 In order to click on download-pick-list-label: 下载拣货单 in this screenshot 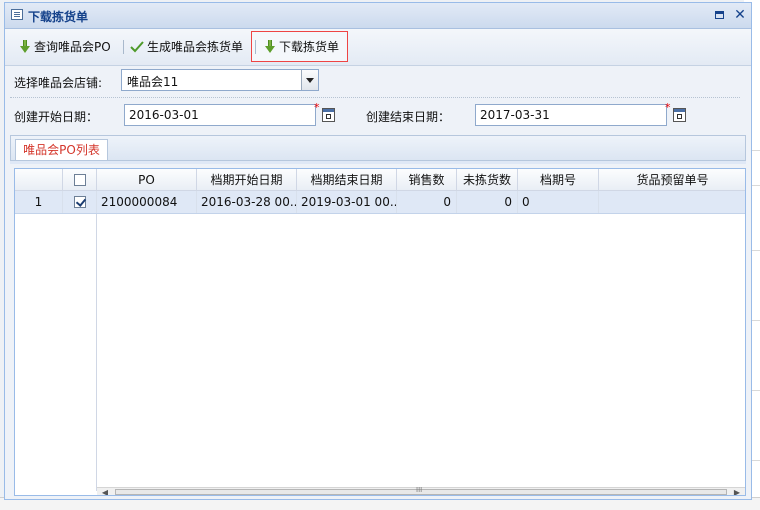, I will do `click(309, 47)`.